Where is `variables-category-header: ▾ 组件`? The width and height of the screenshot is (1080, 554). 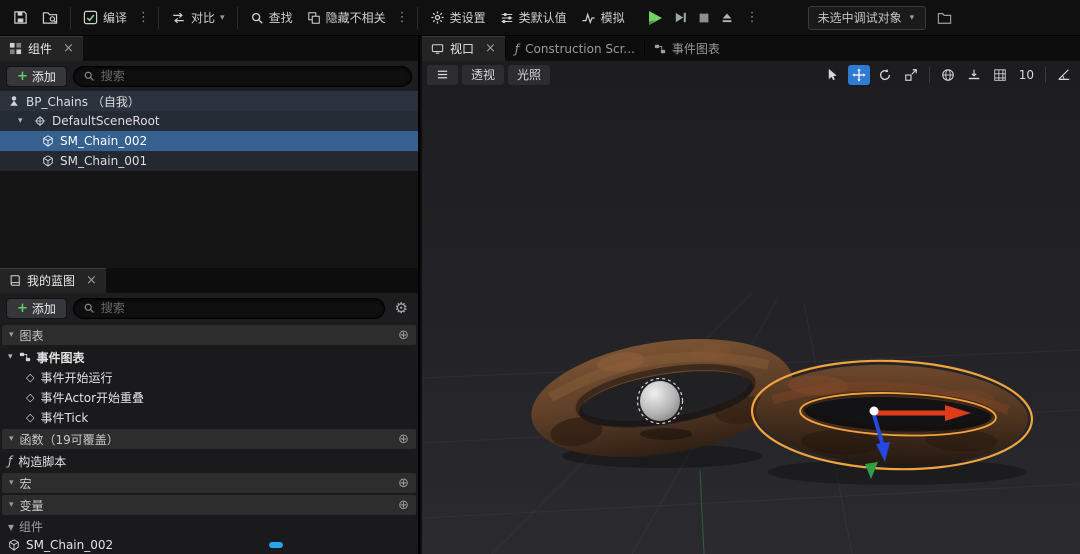
variables-category-header: ▾ 组件 is located at coordinates (209, 526).